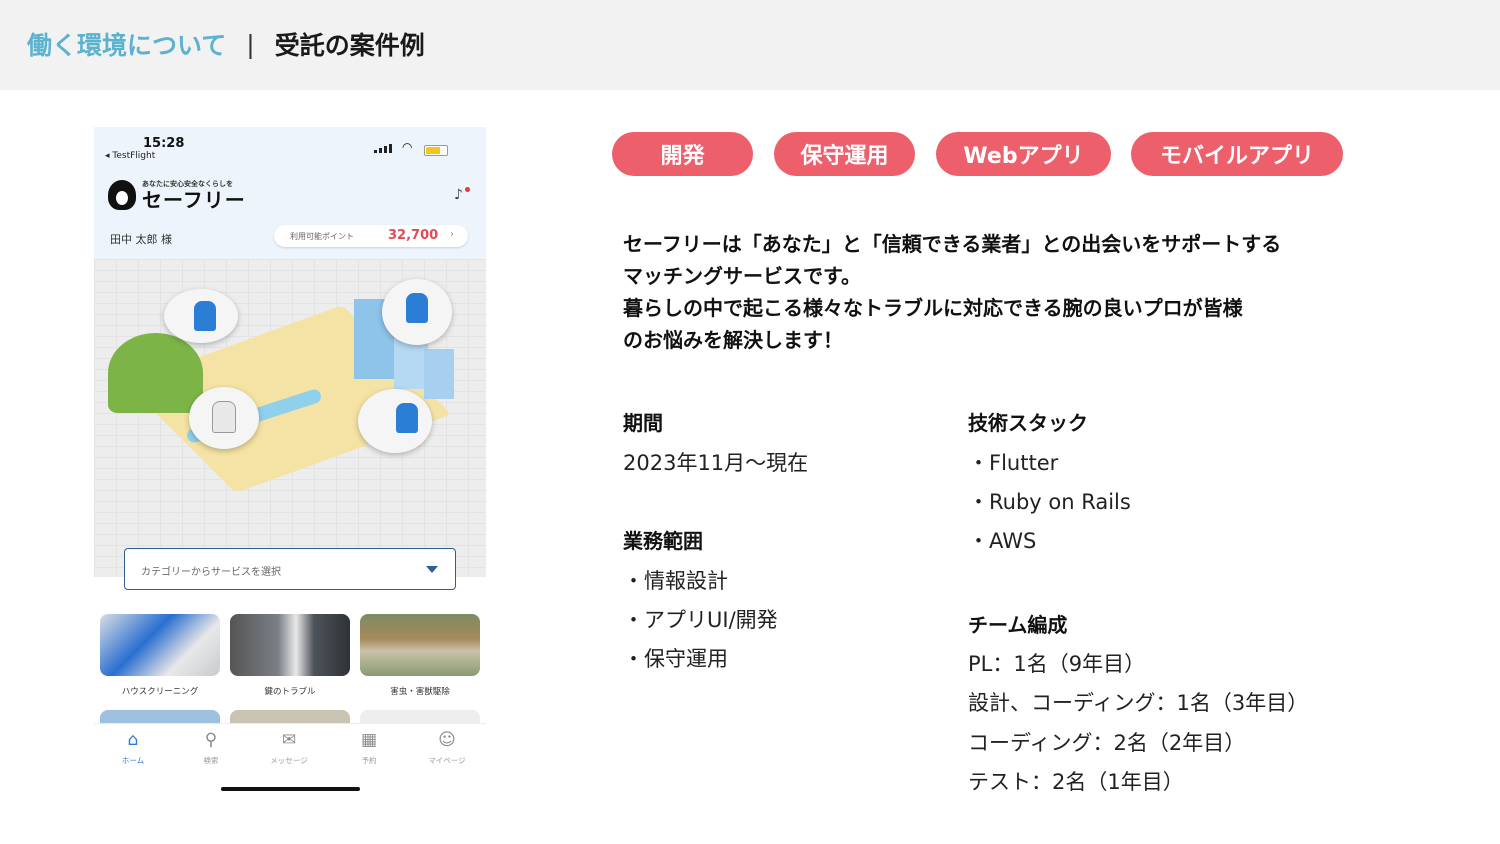 The width and height of the screenshot is (1500, 844). What do you see at coordinates (407, 147) in the screenshot?
I see `wifi-icon: ◠` at bounding box center [407, 147].